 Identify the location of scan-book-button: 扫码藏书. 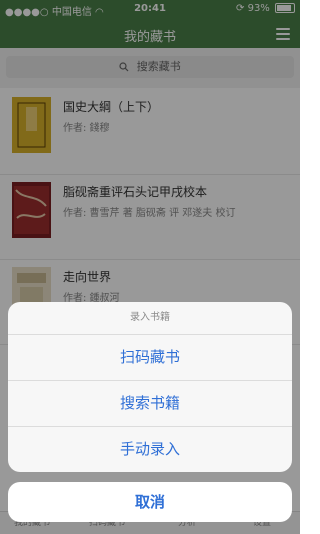
(150, 358).